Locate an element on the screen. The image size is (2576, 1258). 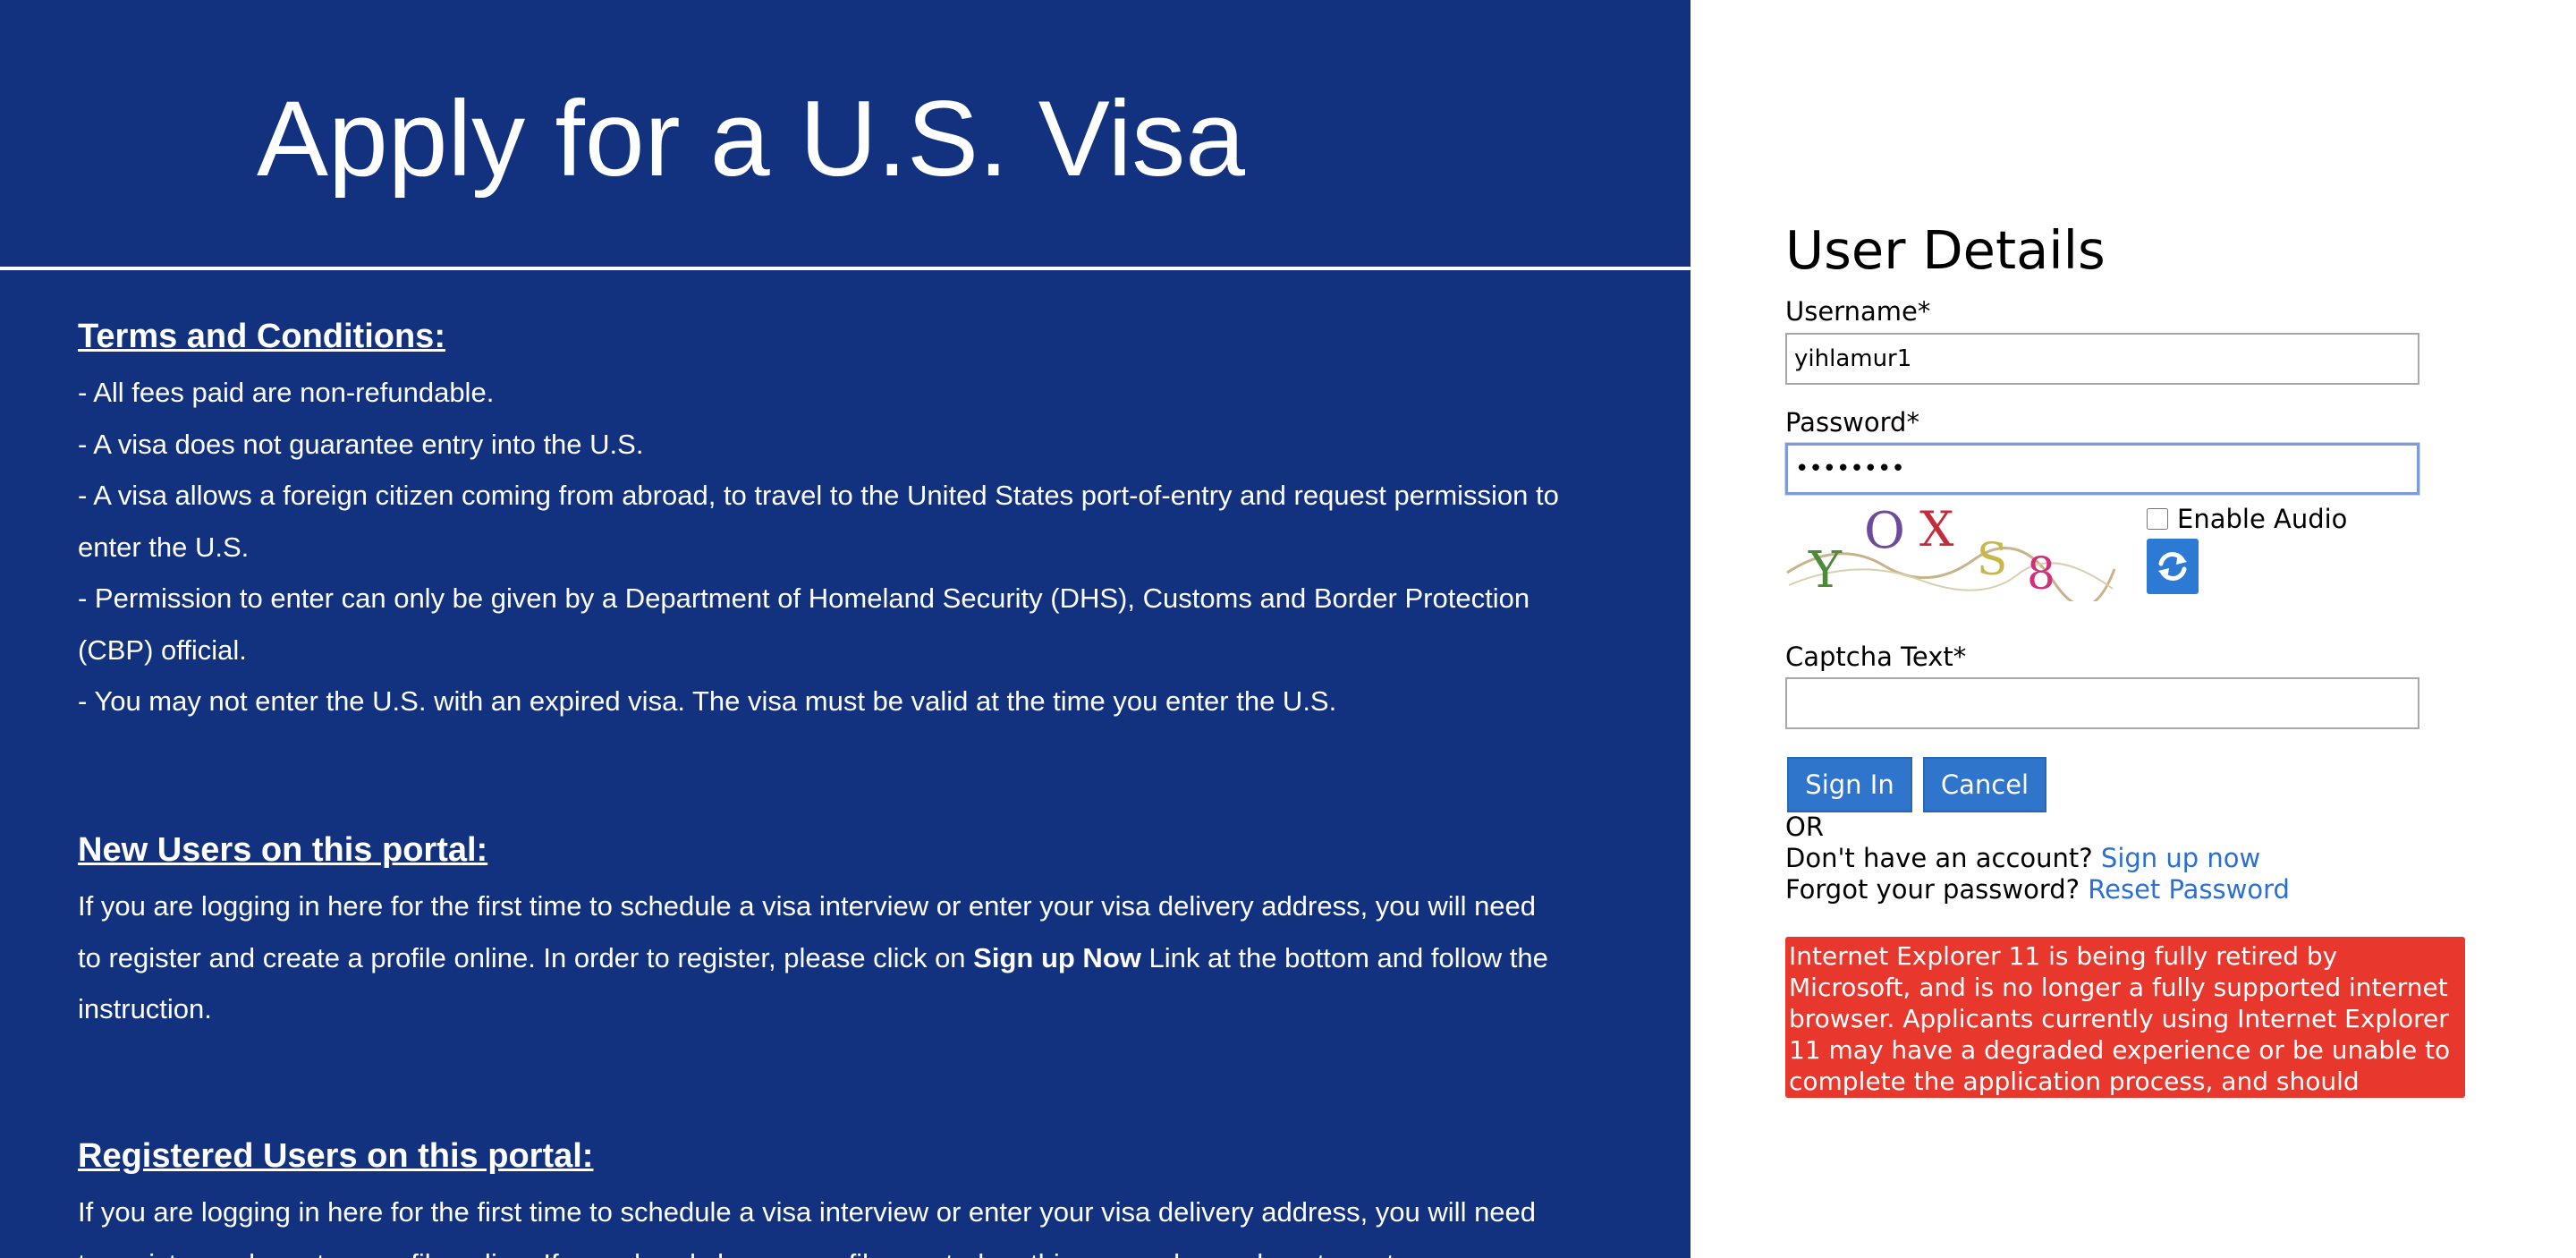
forgot-password-text: Forgot your password? is located at coordinates (1932, 889).